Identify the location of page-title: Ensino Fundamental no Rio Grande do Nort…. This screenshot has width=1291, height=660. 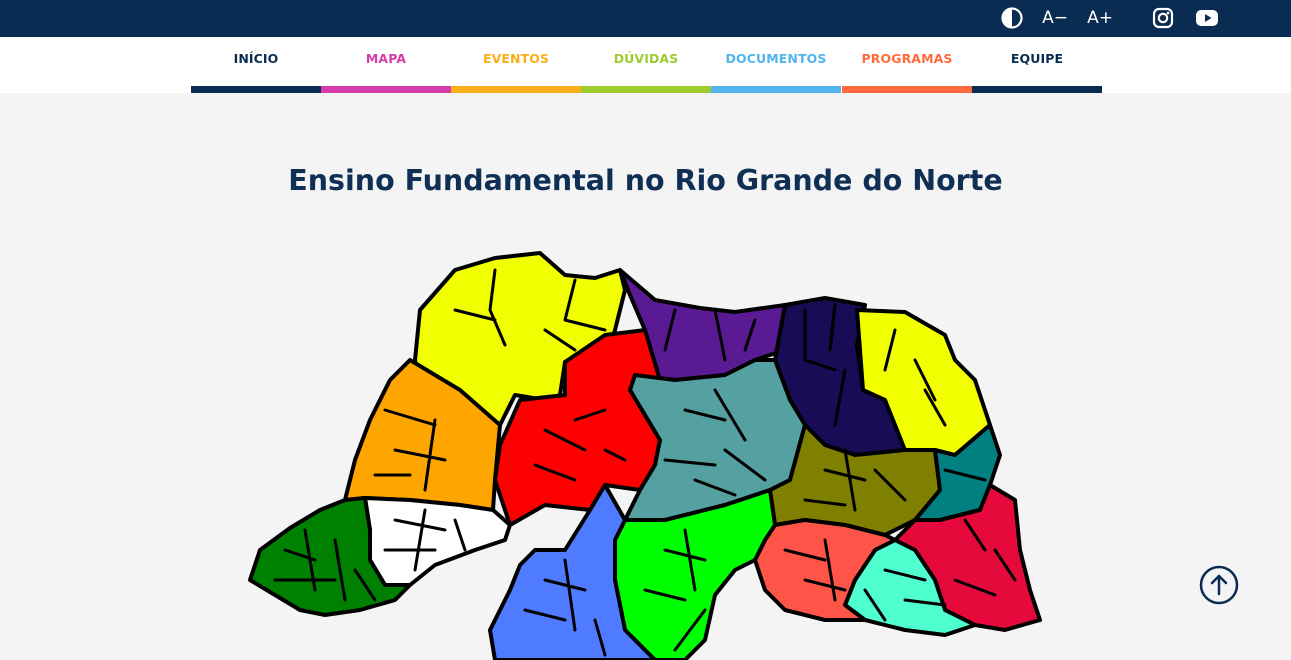
(645, 180).